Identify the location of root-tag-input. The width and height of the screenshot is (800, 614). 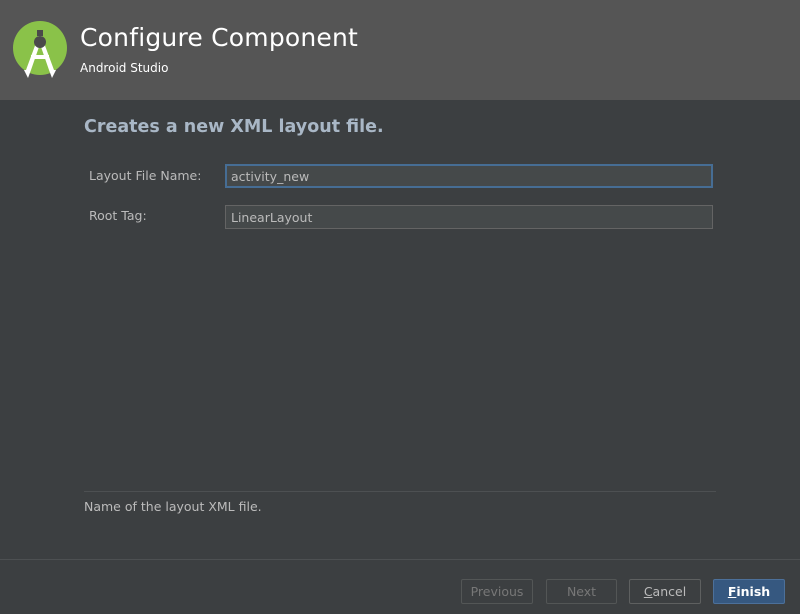
(469, 217).